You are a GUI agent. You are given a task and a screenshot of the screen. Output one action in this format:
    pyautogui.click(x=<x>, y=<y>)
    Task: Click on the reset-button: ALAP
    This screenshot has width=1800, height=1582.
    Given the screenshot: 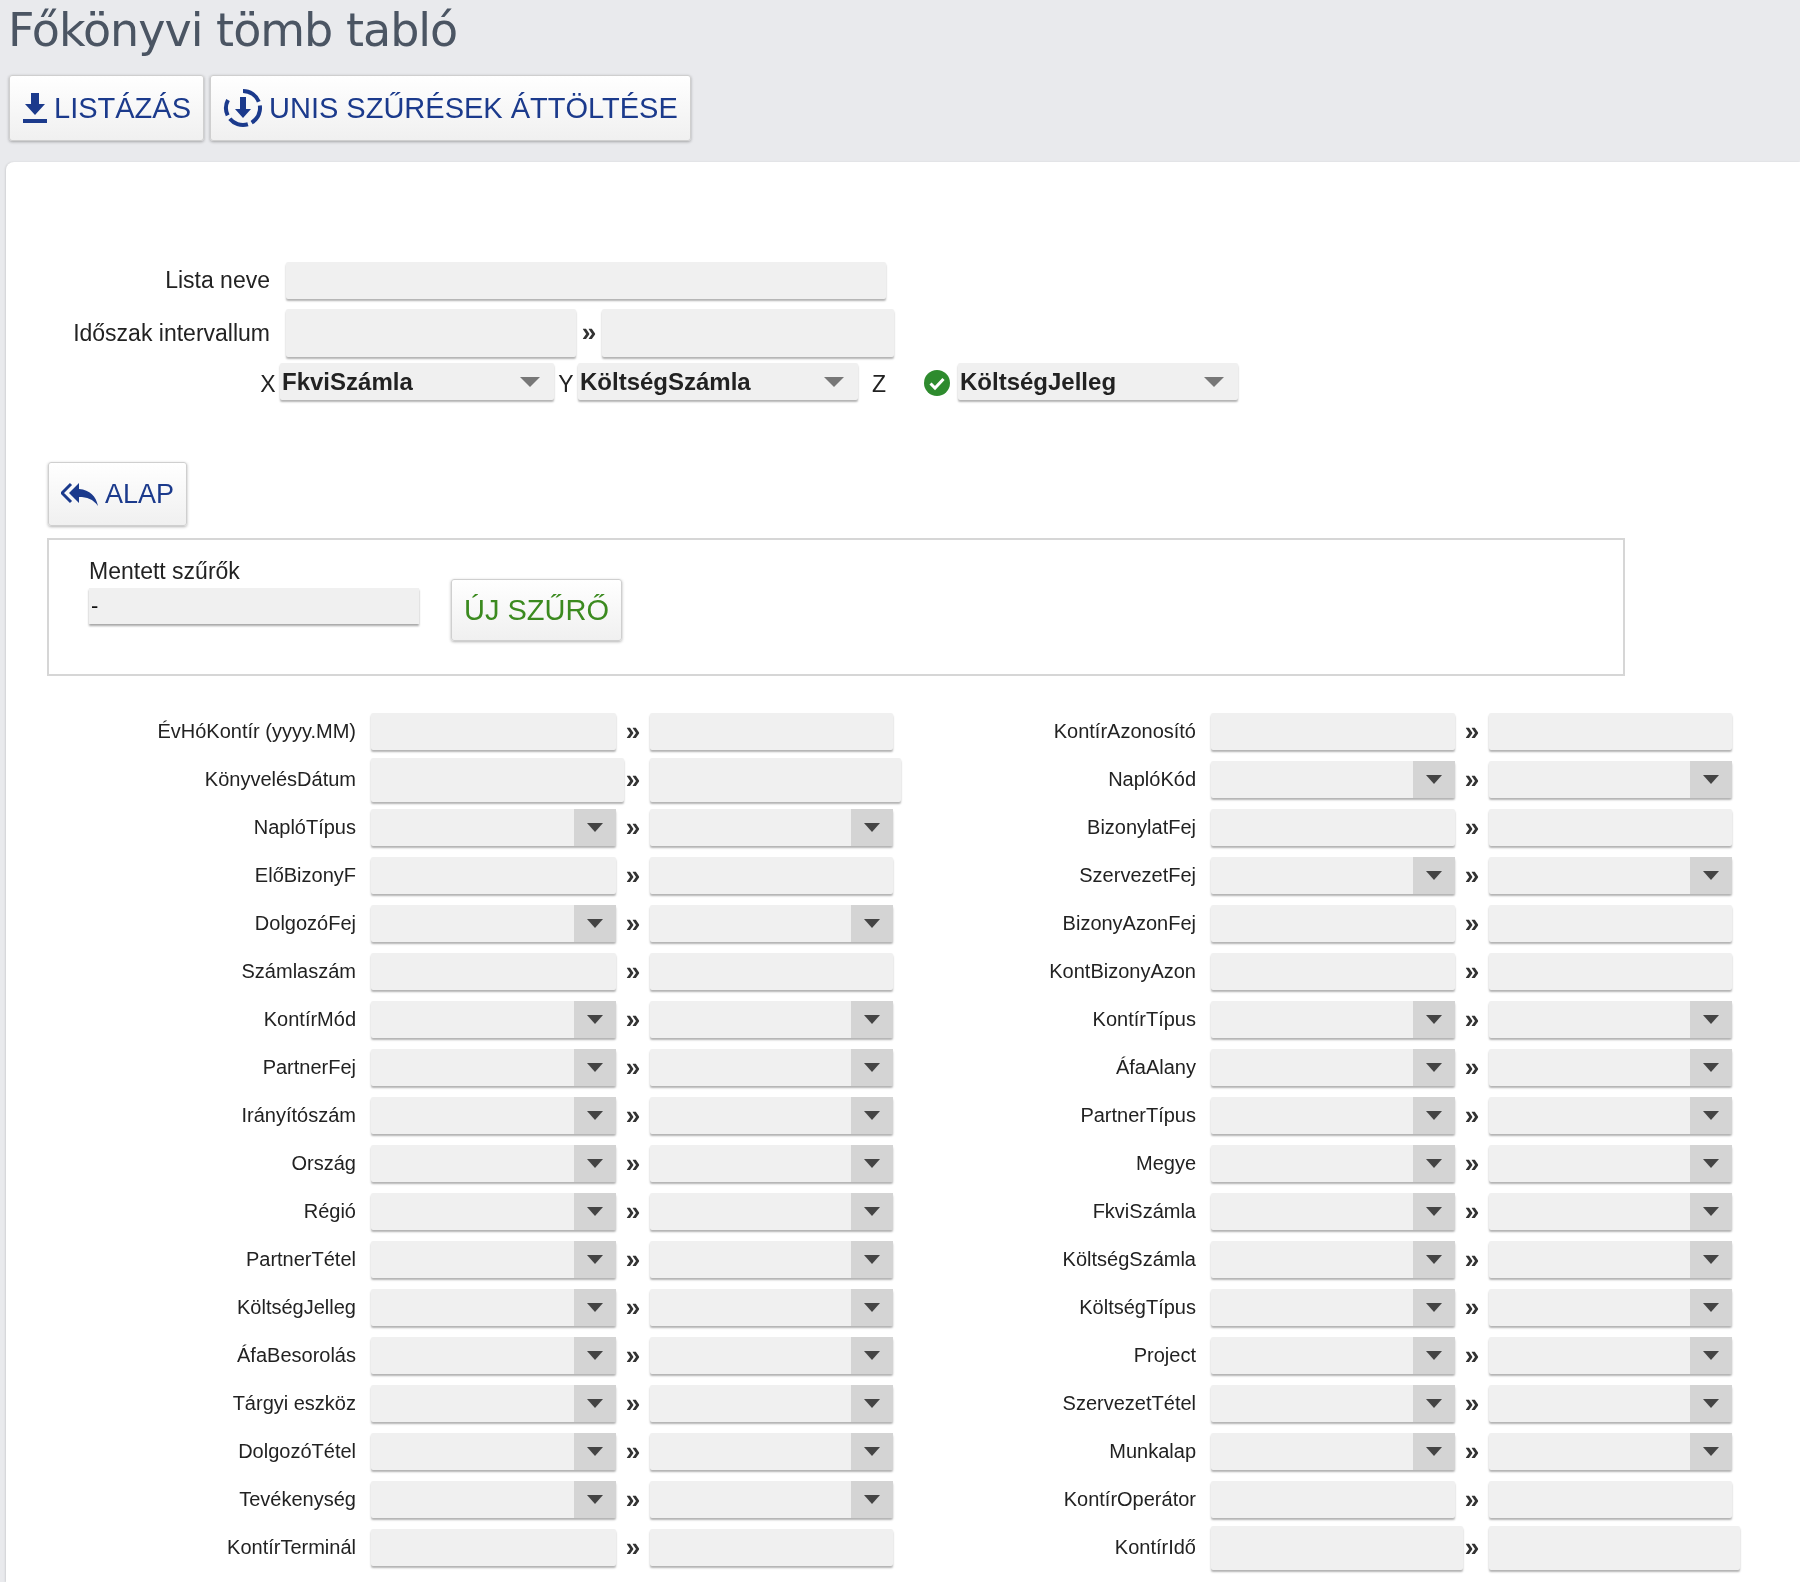 What is the action you would take?
    pyautogui.click(x=118, y=494)
    